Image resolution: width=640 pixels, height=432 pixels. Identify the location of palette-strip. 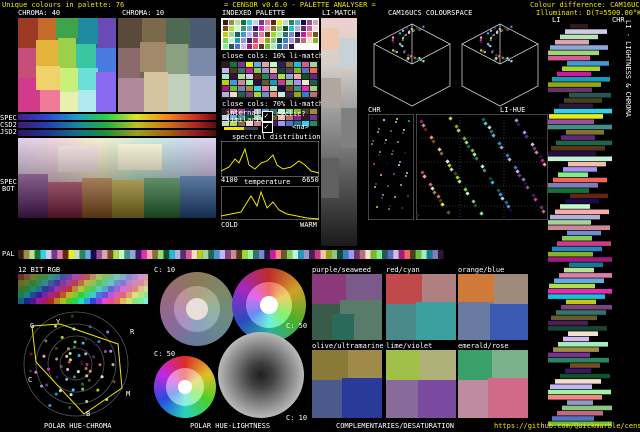
(234, 254).